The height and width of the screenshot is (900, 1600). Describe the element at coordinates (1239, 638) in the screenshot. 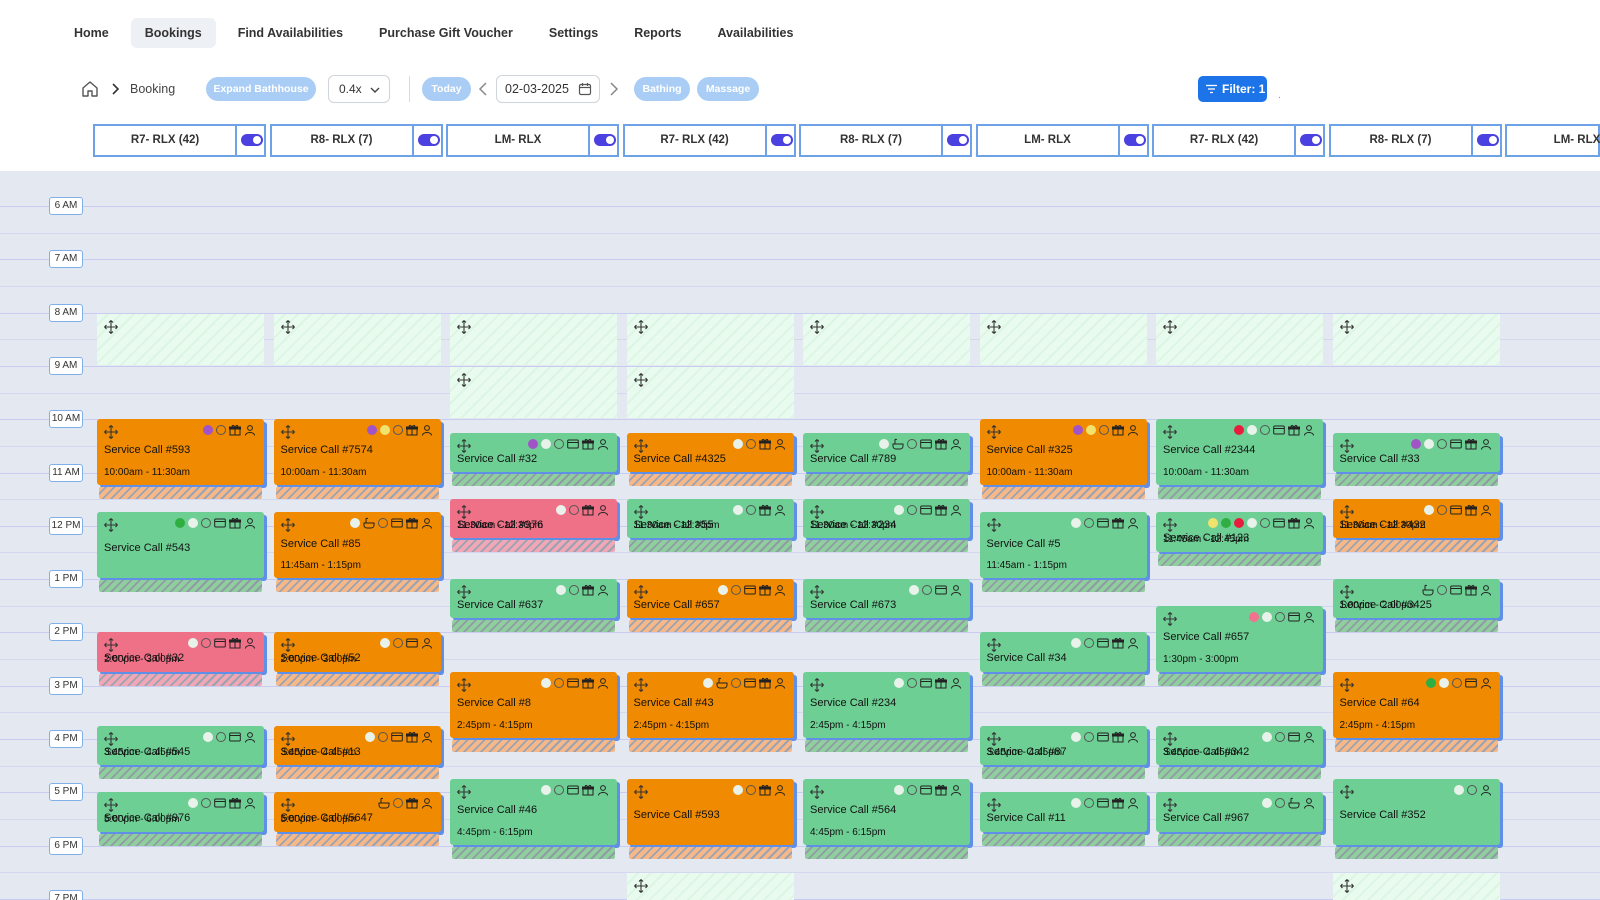

I see `booking-card: Service Call #657 1:30pm - 3:00pm` at that location.